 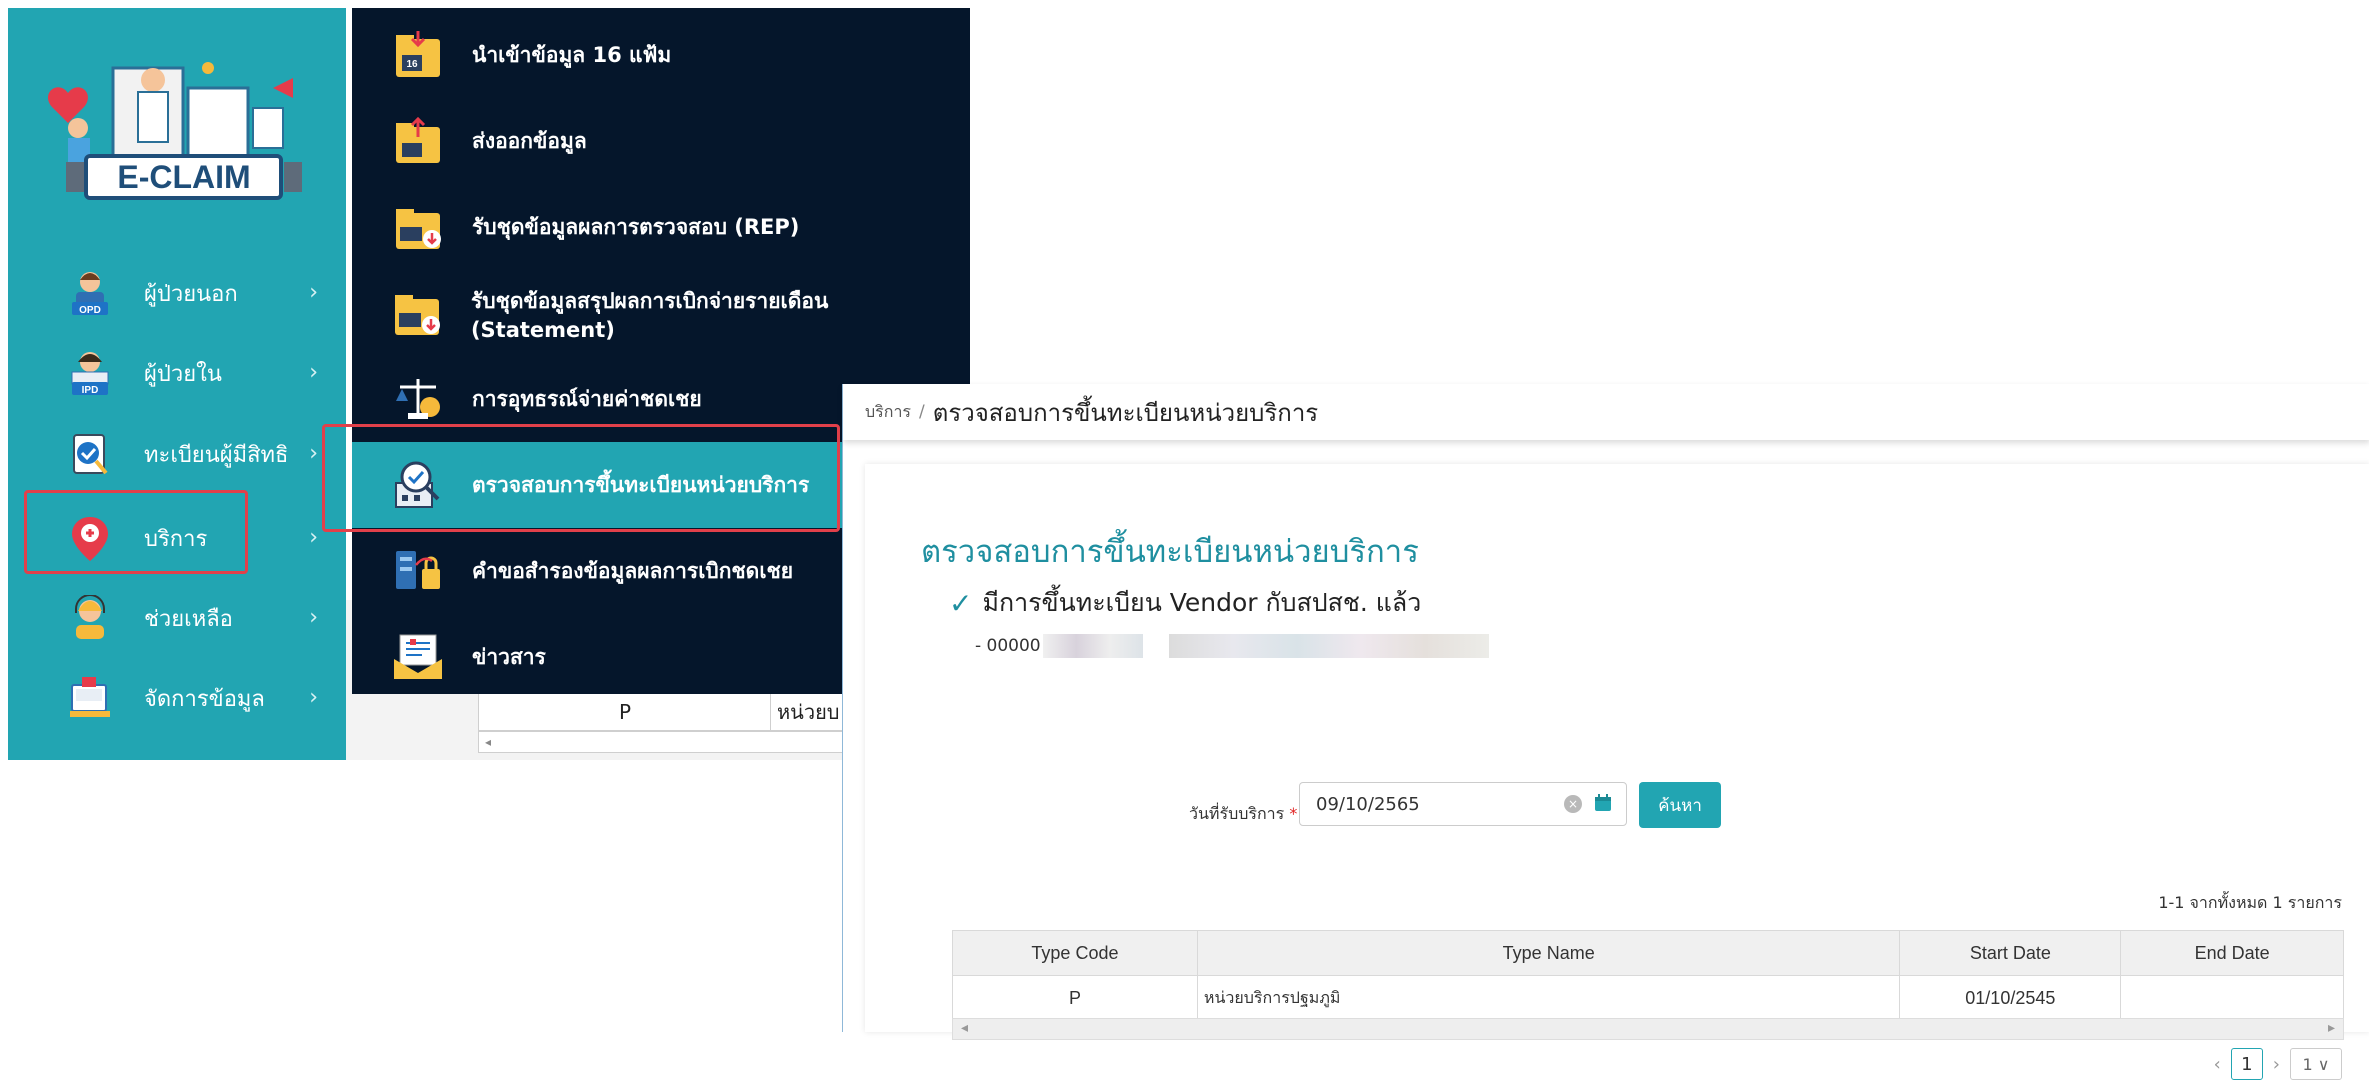 I want to click on news-icon, so click(x=418, y=657).